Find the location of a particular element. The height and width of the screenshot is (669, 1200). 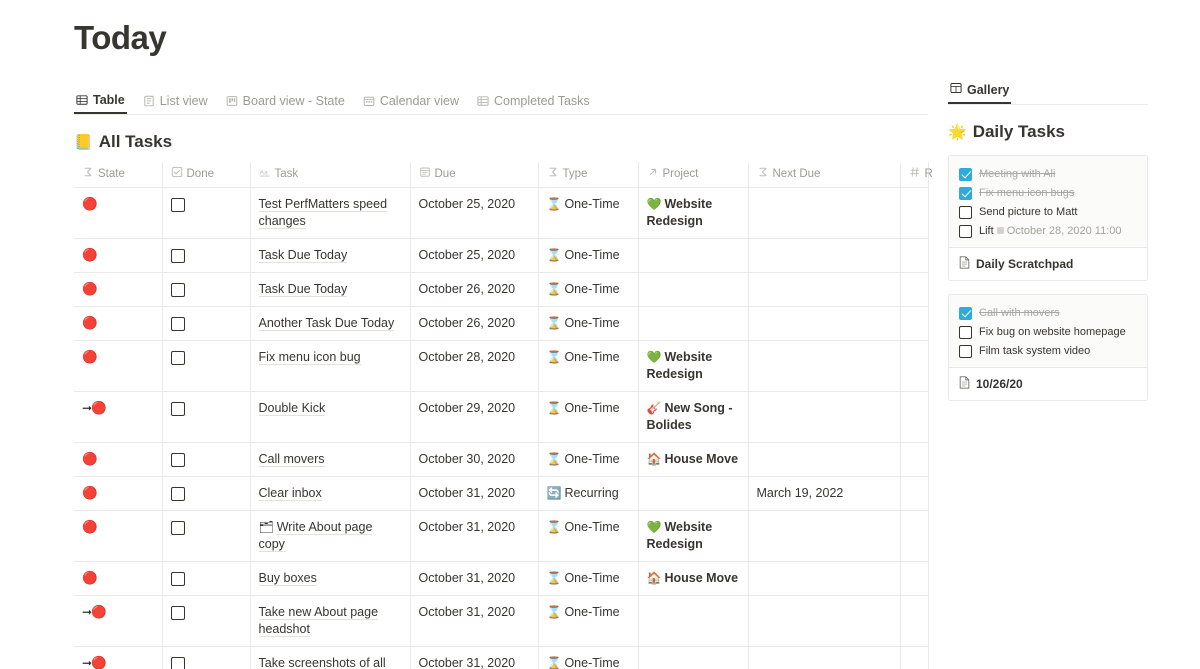

card-footer: 10/26/20 is located at coordinates (1048, 383).